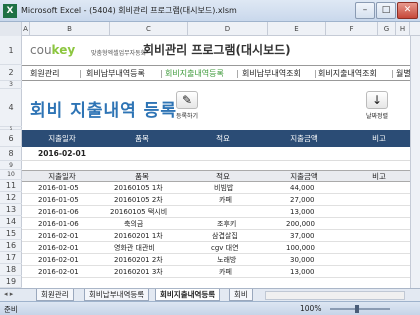 This screenshot has width=420, height=315. Describe the element at coordinates (53, 50) in the screenshot. I see `brand-logo: coukey` at that location.